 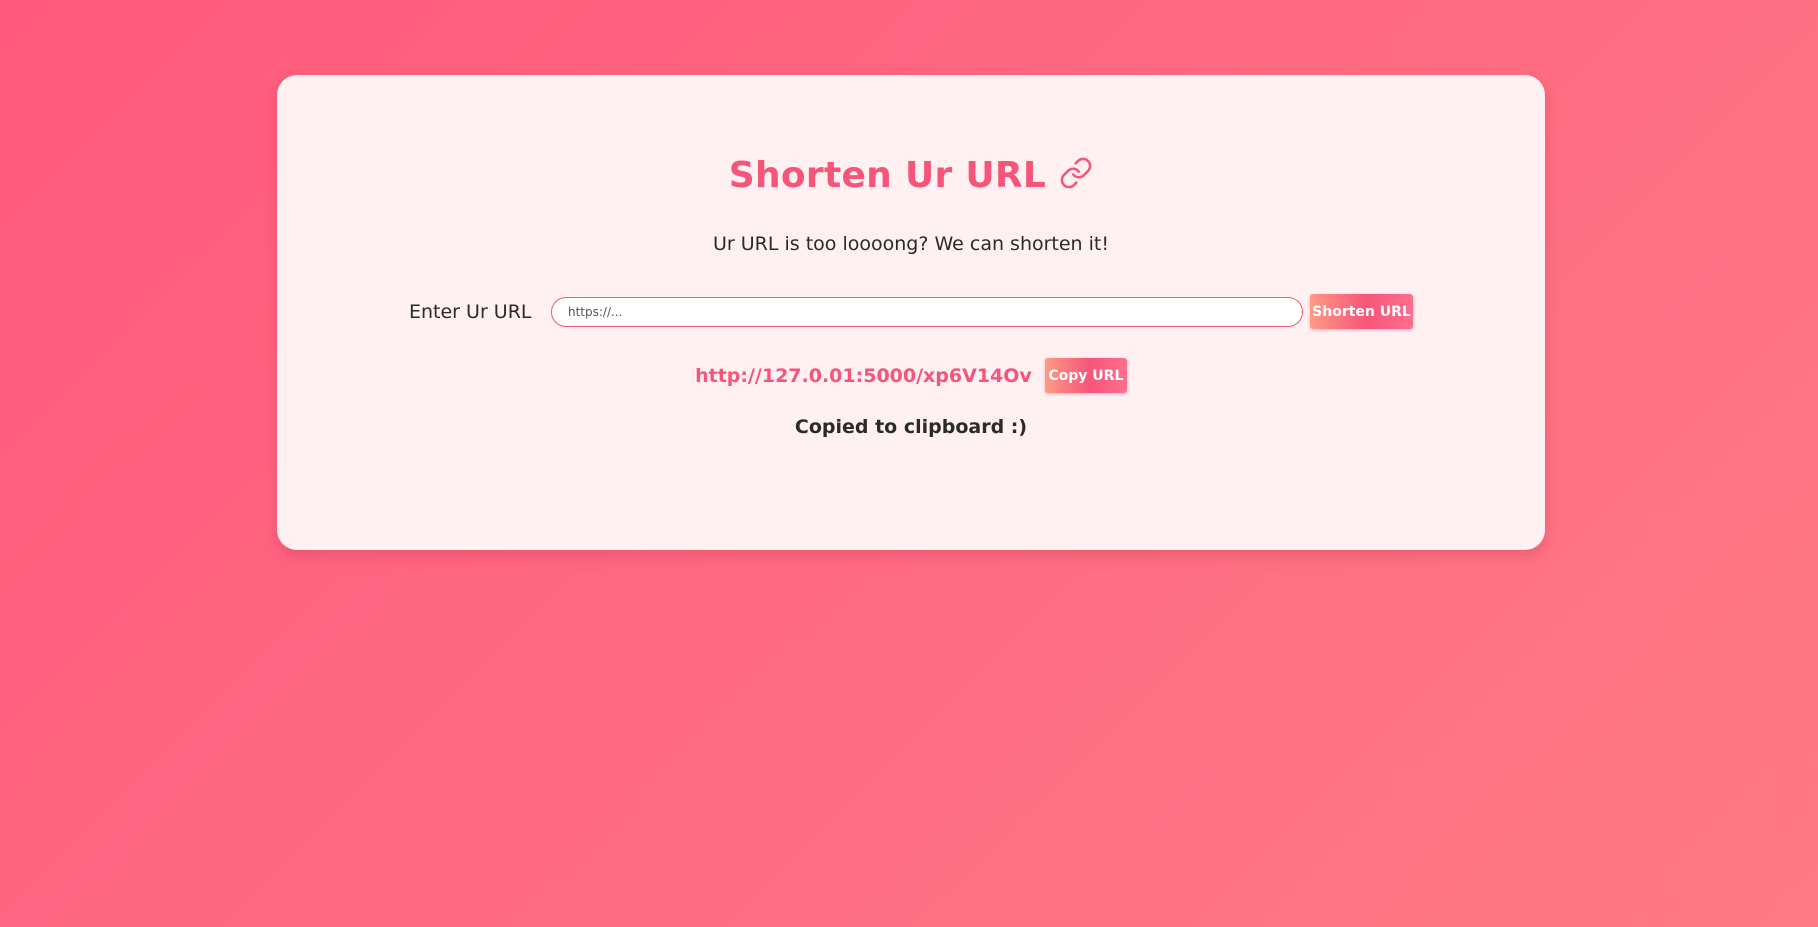 I want to click on url-input-label: Enter Ur URL, so click(x=470, y=312).